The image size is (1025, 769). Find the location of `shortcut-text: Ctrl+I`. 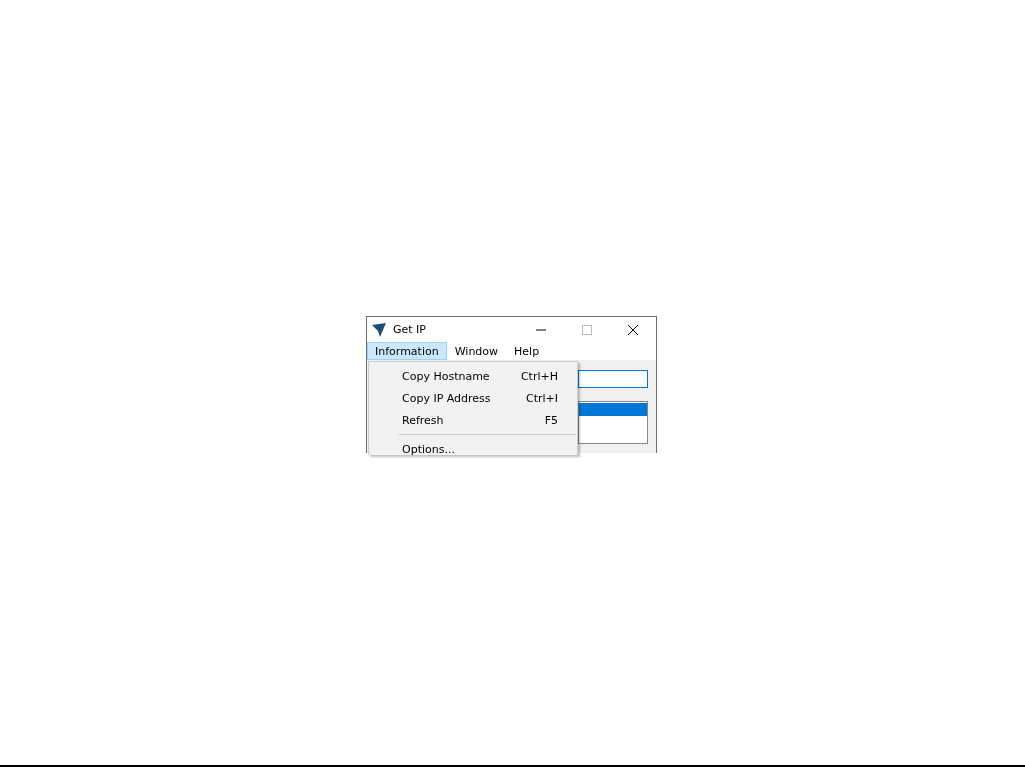

shortcut-text: Ctrl+I is located at coordinates (541, 398).